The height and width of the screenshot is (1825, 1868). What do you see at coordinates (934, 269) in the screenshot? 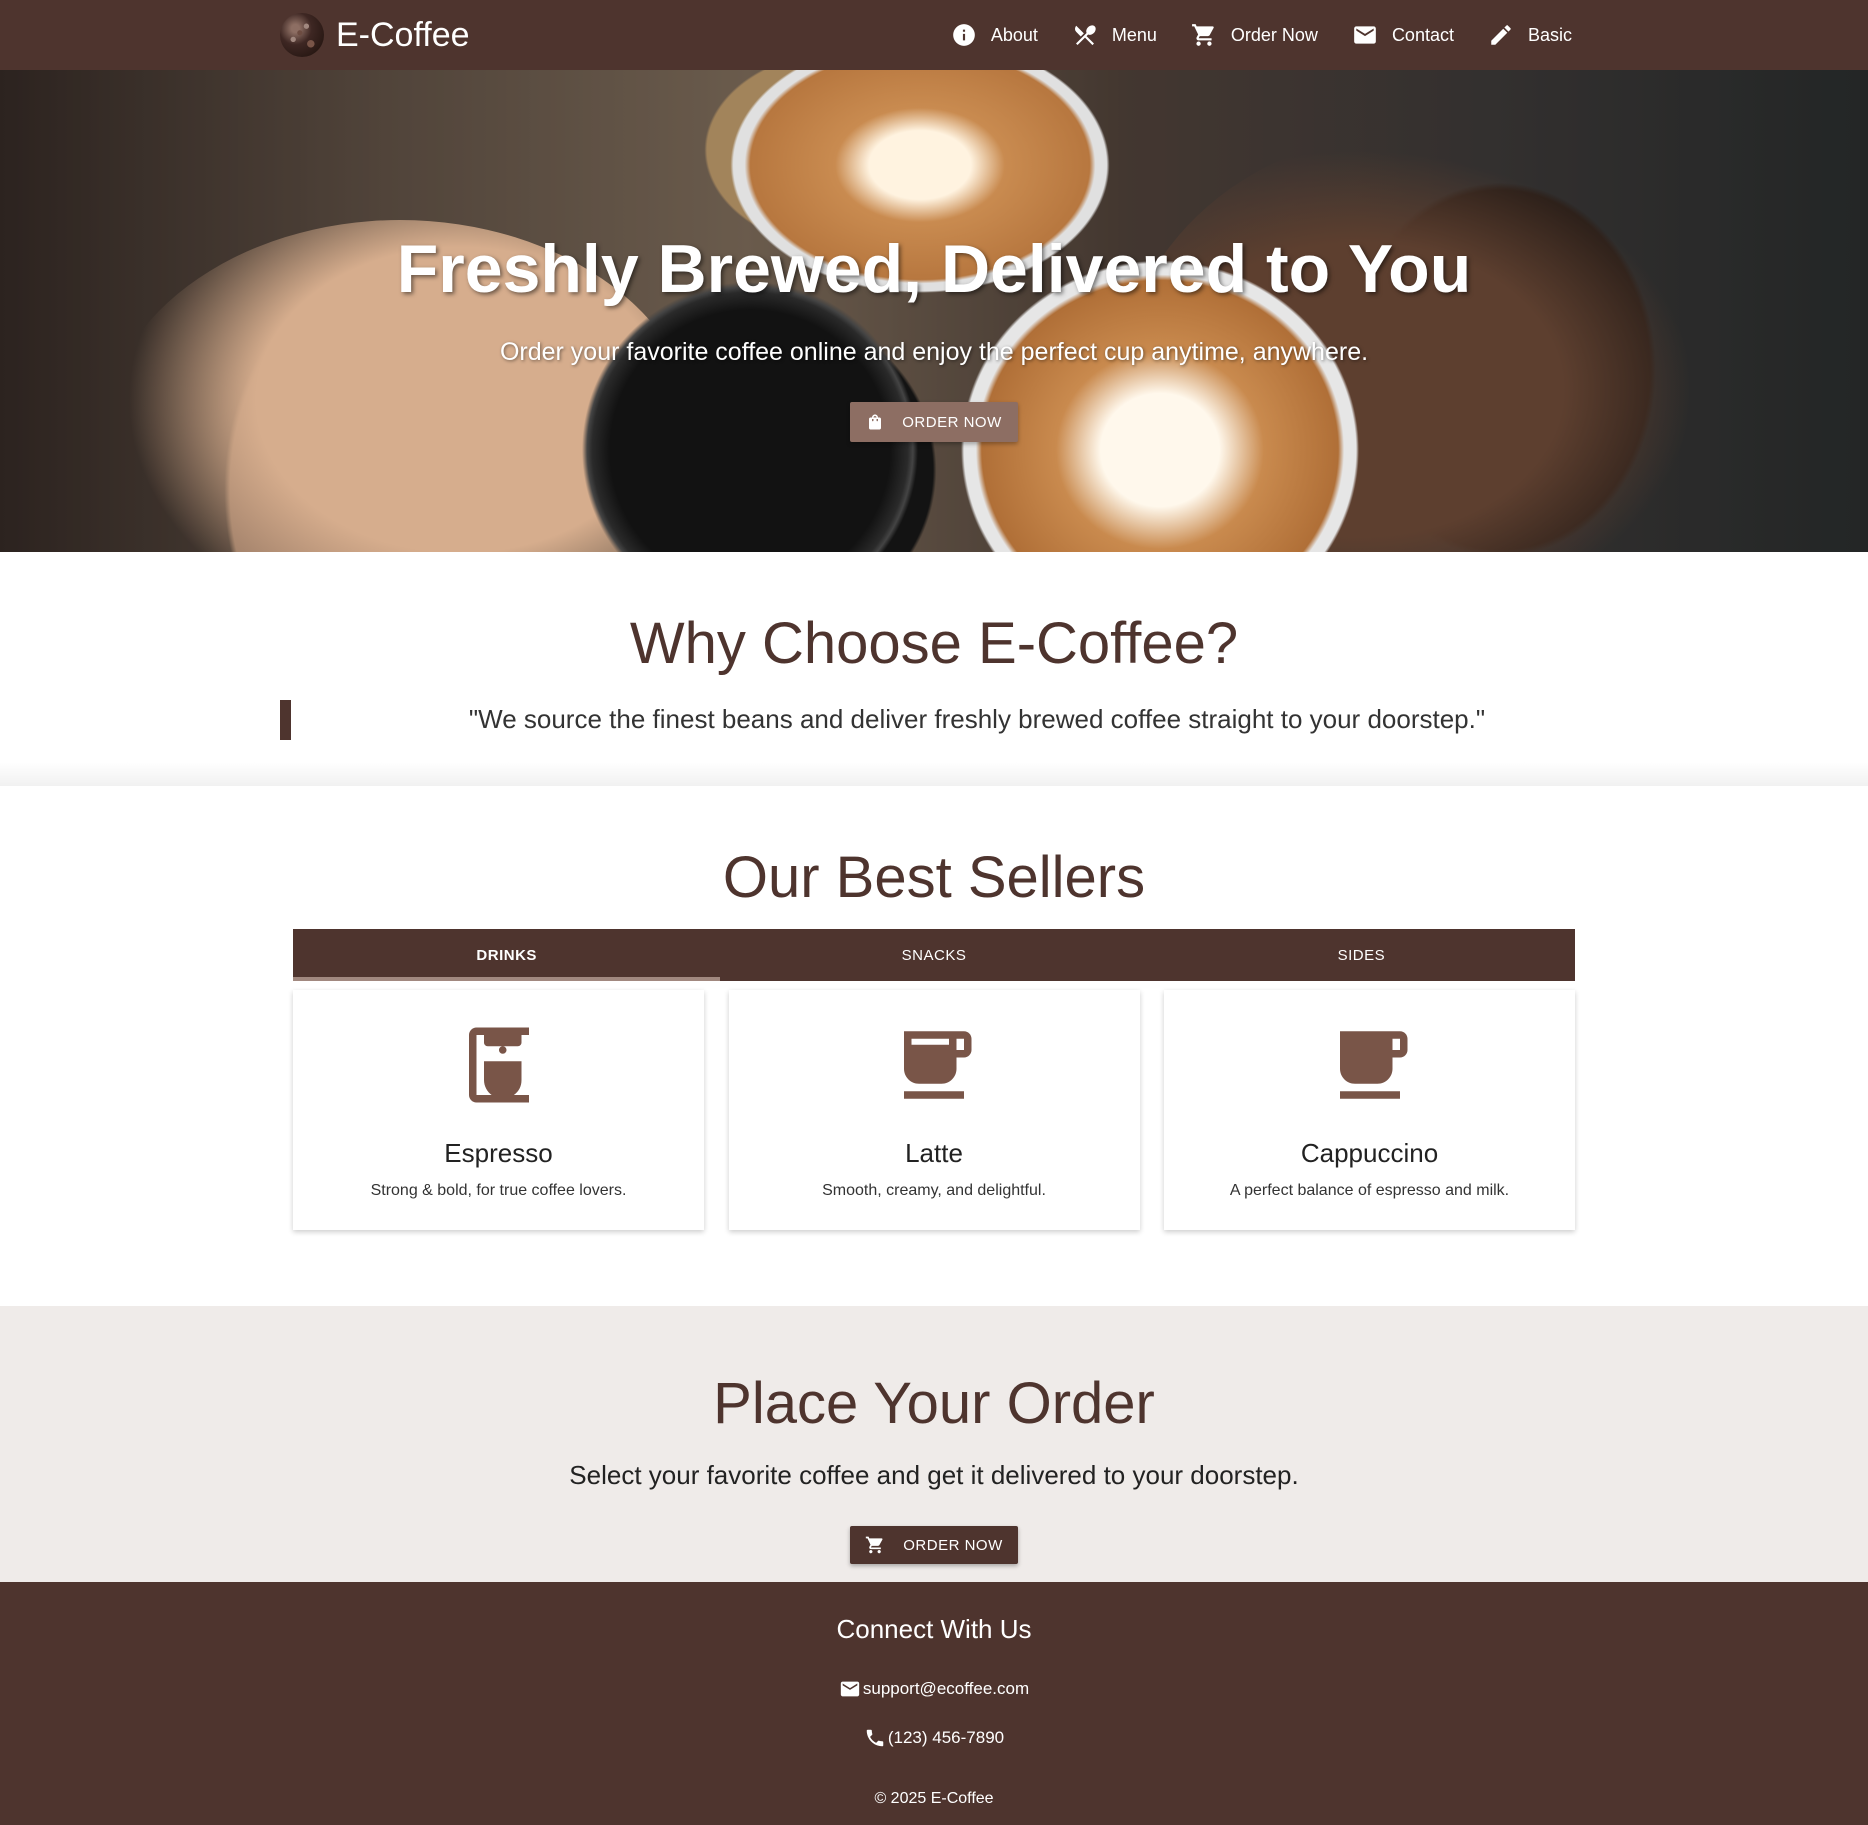
I see `hero-title: Freshly Brewed, Delivered to You` at bounding box center [934, 269].